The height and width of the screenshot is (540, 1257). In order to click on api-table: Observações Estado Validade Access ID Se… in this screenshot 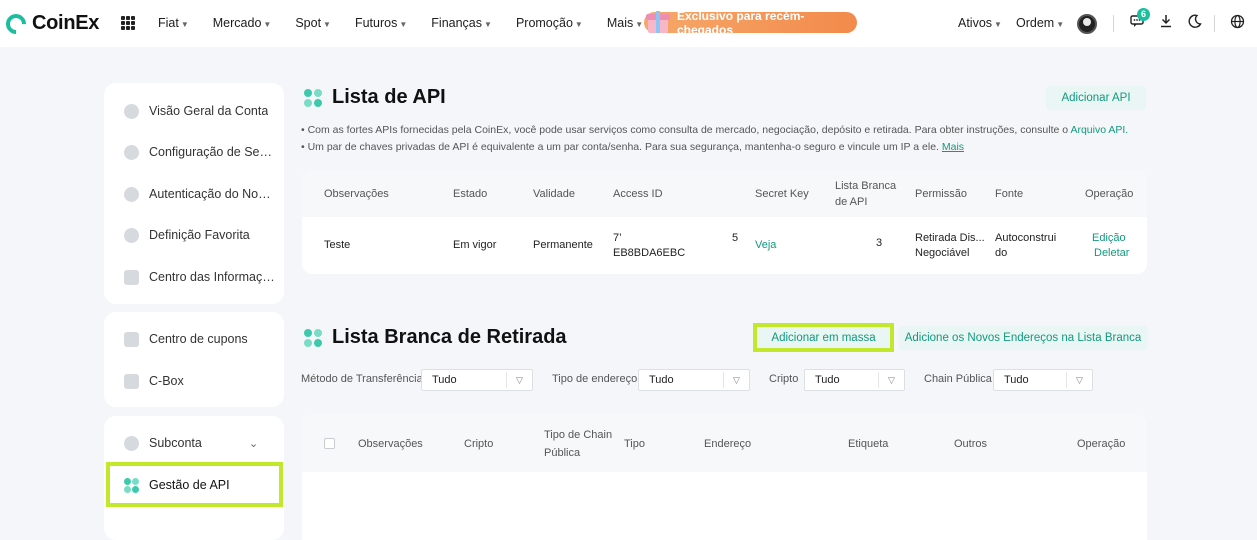, I will do `click(724, 222)`.